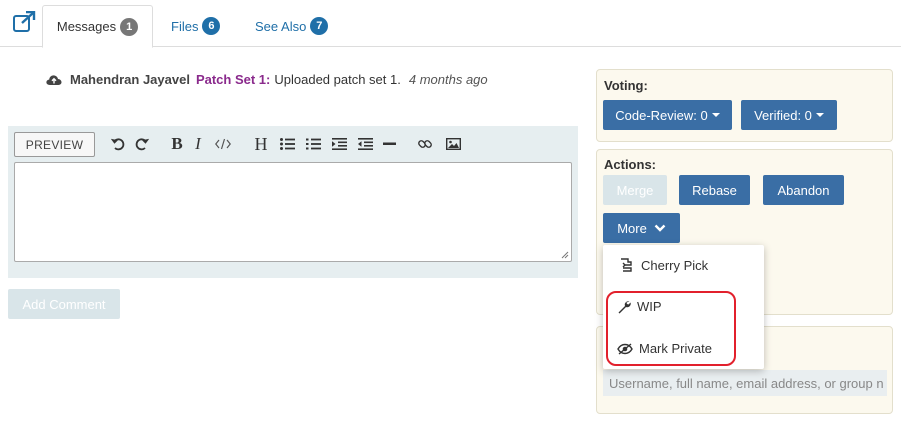 The height and width of the screenshot is (421, 901). I want to click on heading-icon: H, so click(261, 144).